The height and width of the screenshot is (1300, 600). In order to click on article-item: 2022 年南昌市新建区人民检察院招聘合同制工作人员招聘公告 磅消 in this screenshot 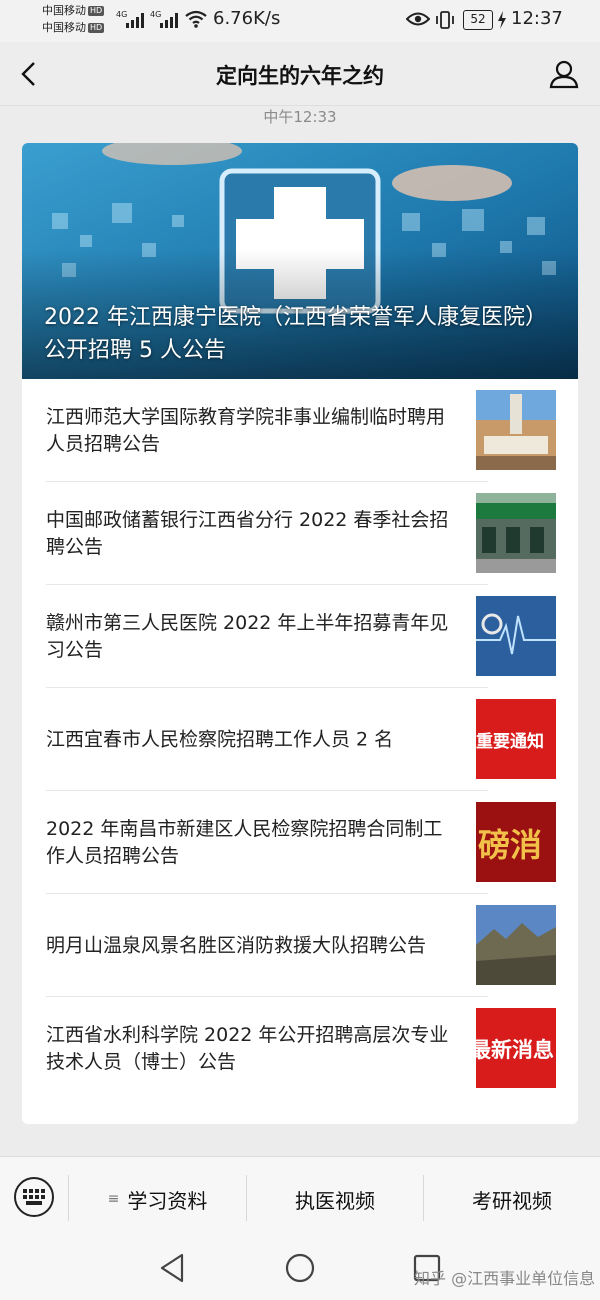, I will do `click(301, 842)`.